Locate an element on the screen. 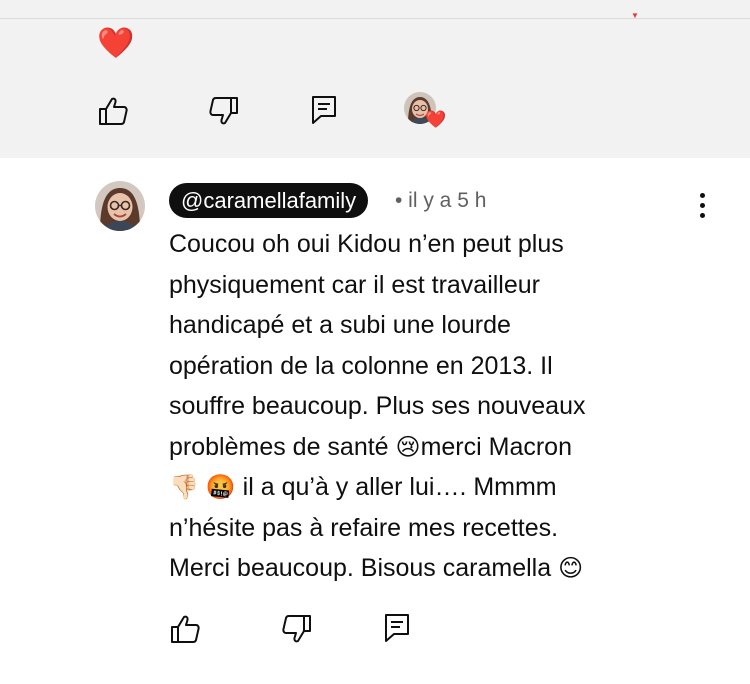 The height and width of the screenshot is (684, 750). comment-text-segment: problèmes de santé is located at coordinates (282, 446).